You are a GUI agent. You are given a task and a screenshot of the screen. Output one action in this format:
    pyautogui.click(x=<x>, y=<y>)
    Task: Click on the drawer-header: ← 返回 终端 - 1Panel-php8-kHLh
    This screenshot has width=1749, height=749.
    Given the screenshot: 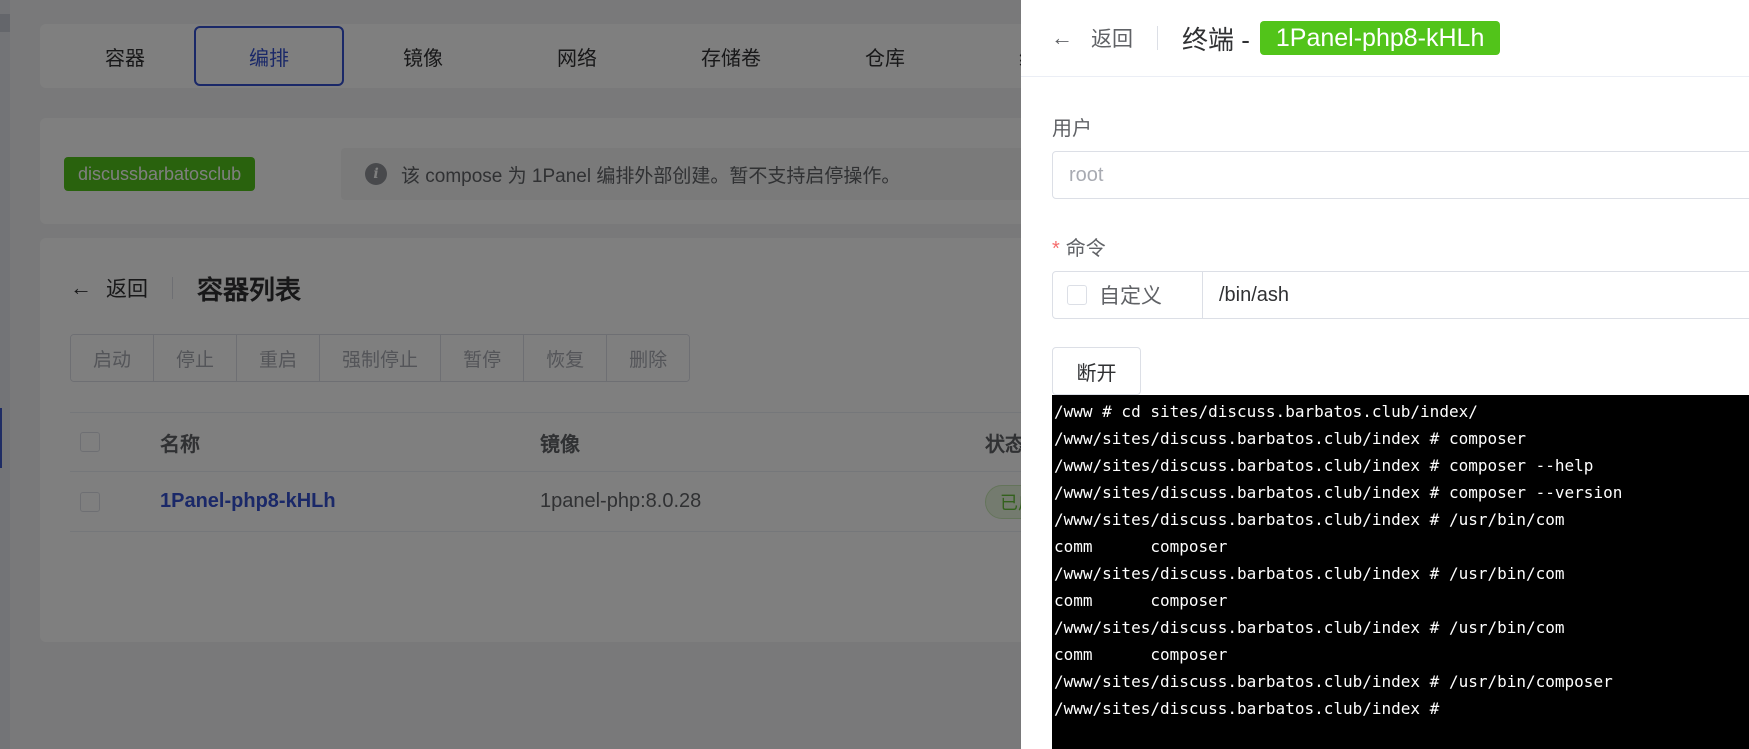 What is the action you would take?
    pyautogui.click(x=1385, y=38)
    